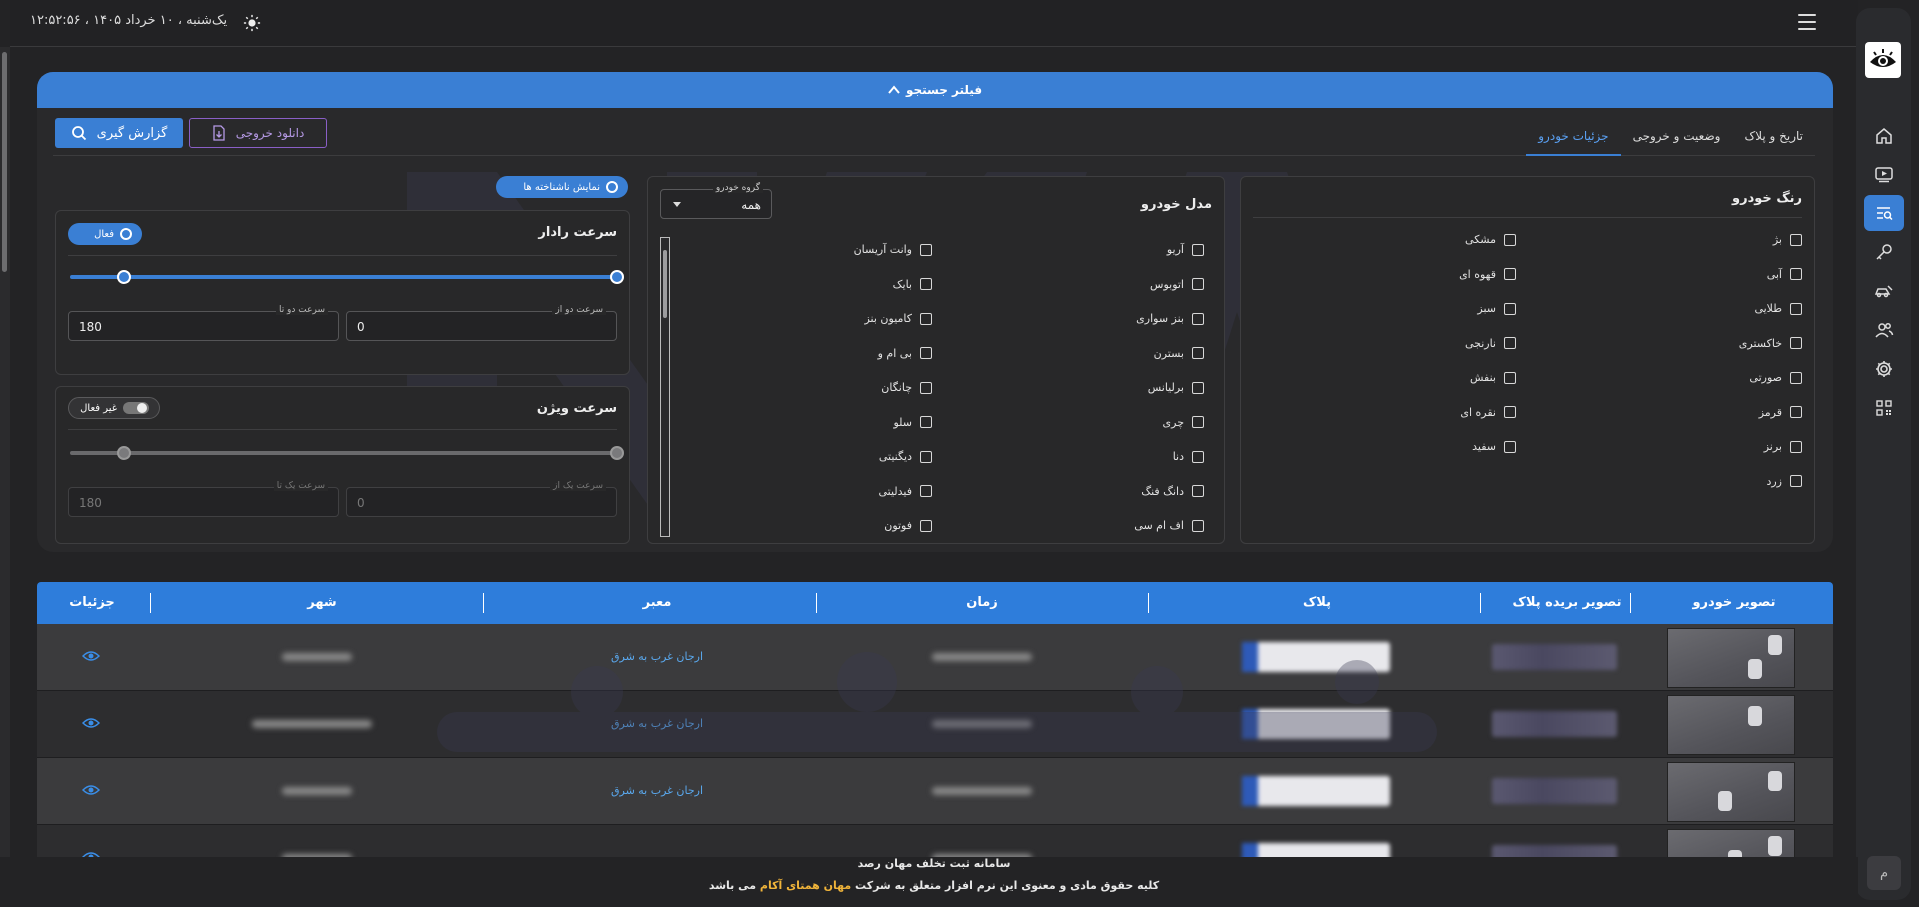  I want to click on tab-status-output: وضعیت و خروجی, so click(1677, 136).